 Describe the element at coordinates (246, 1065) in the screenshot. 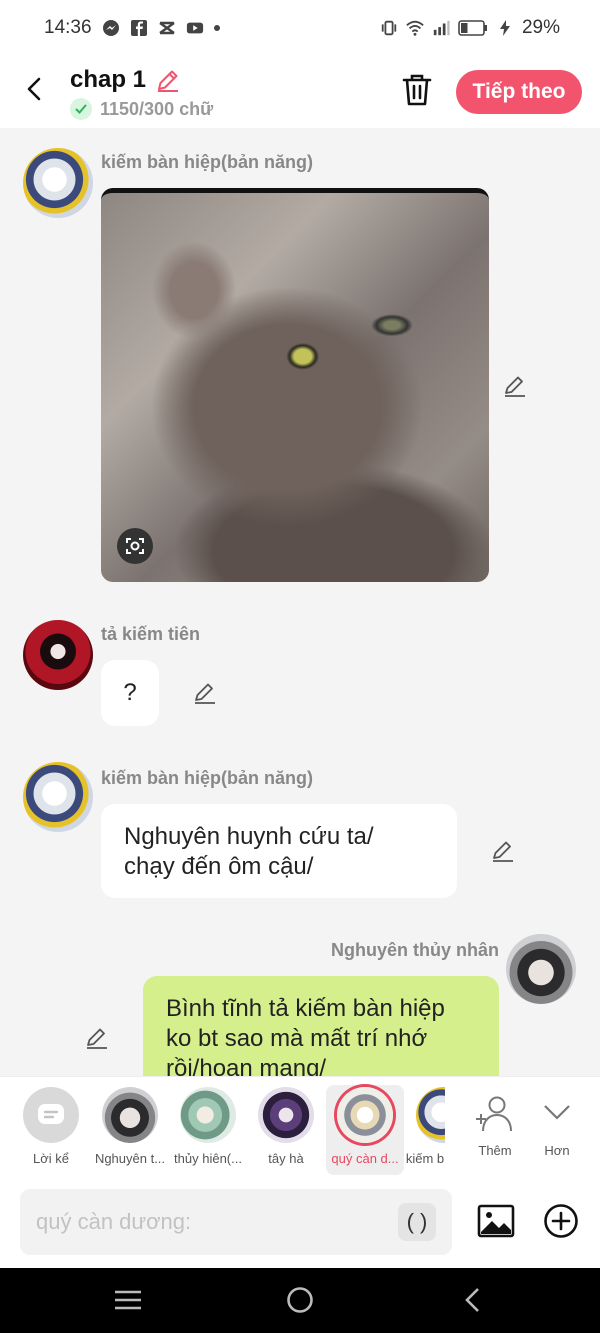

I see `message-text-line: rồi/hoan mang/` at that location.